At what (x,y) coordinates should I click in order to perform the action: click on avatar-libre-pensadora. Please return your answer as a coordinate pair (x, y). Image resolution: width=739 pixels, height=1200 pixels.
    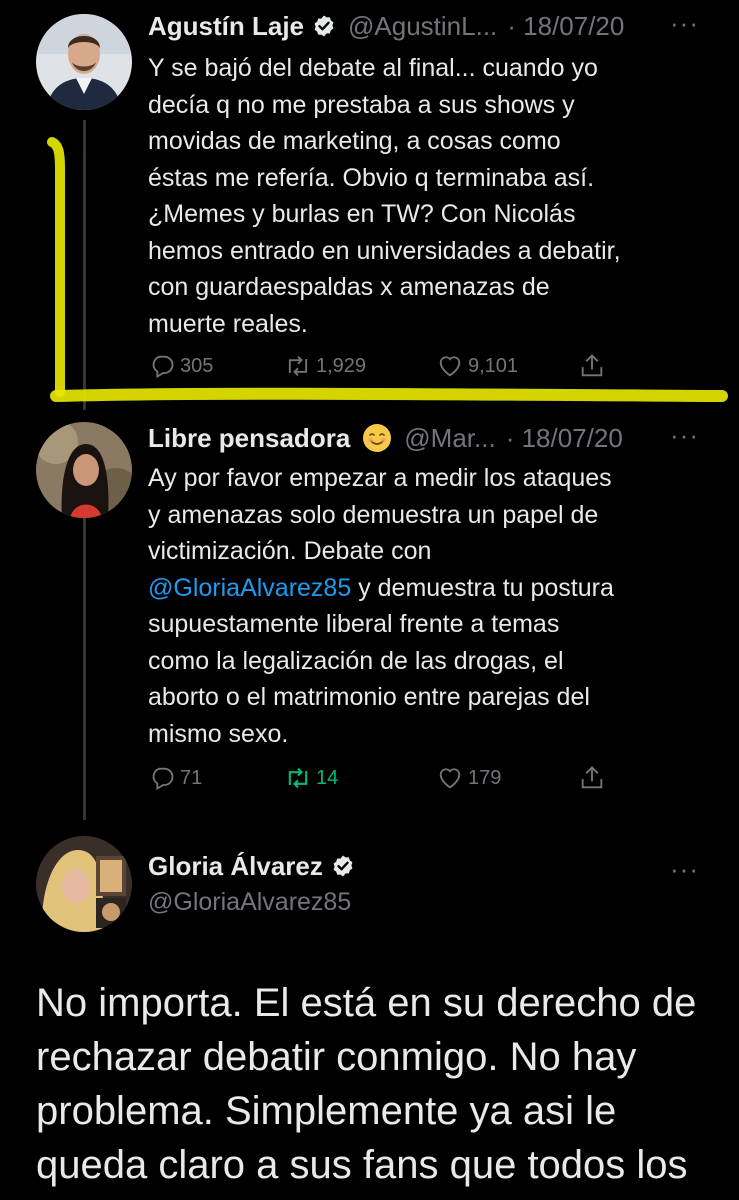
    Looking at the image, I should click on (84, 470).